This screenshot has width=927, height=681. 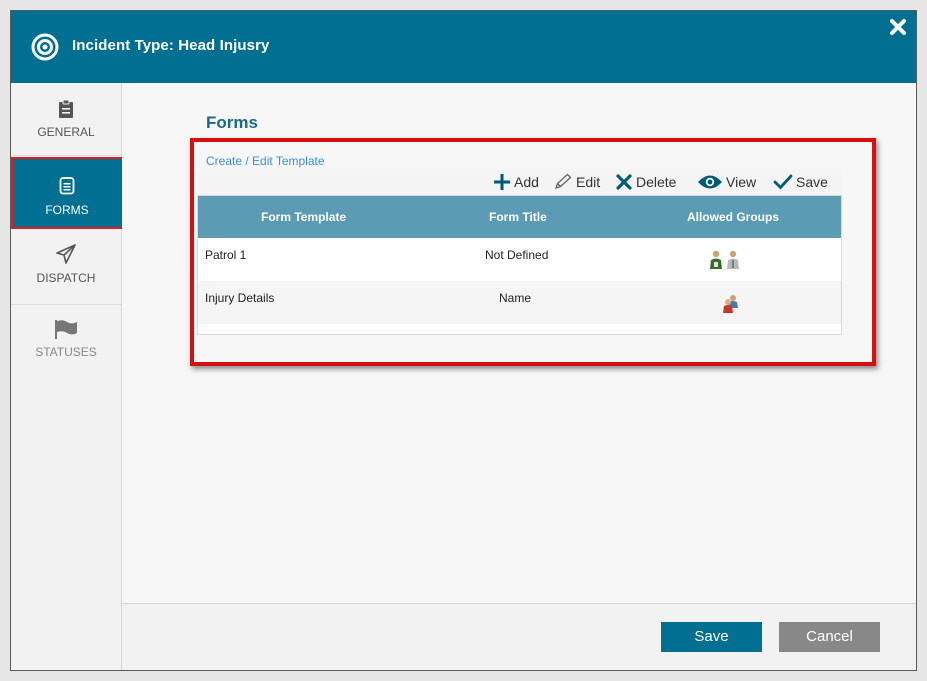 What do you see at coordinates (624, 182) in the screenshot?
I see `x-icon` at bounding box center [624, 182].